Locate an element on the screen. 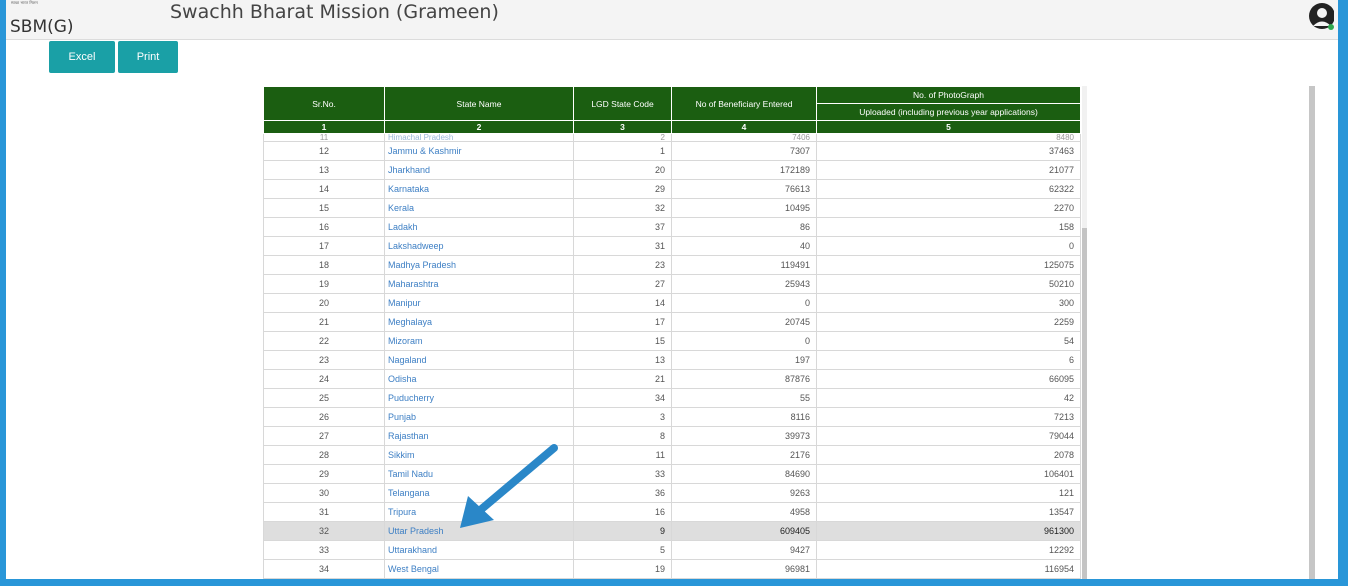  cell-state-link: Karnataka is located at coordinates (479, 189).